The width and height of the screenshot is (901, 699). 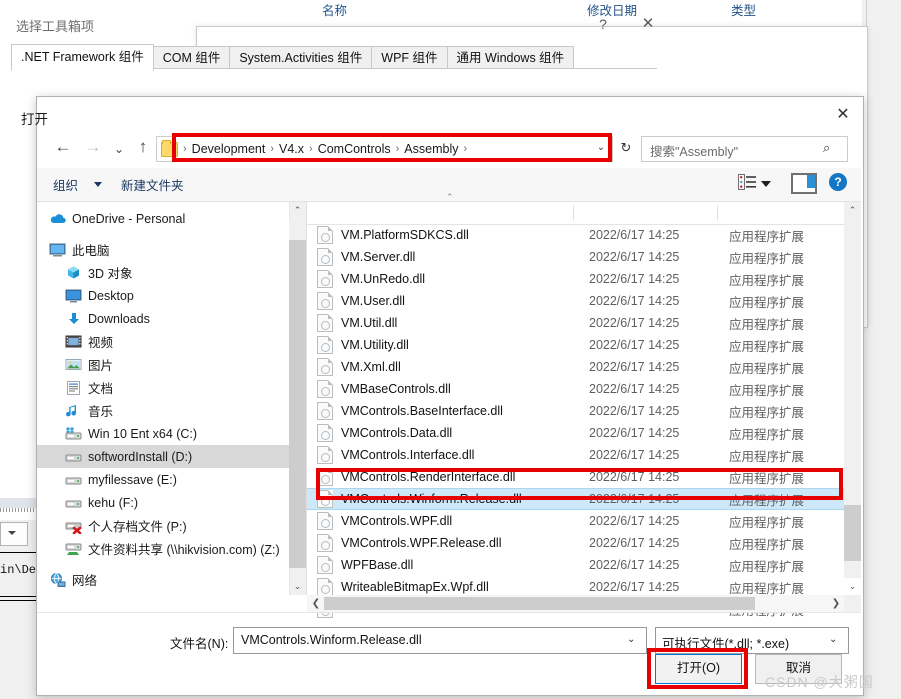 I want to click on tree-item: 3D 对象, so click(x=163, y=272).